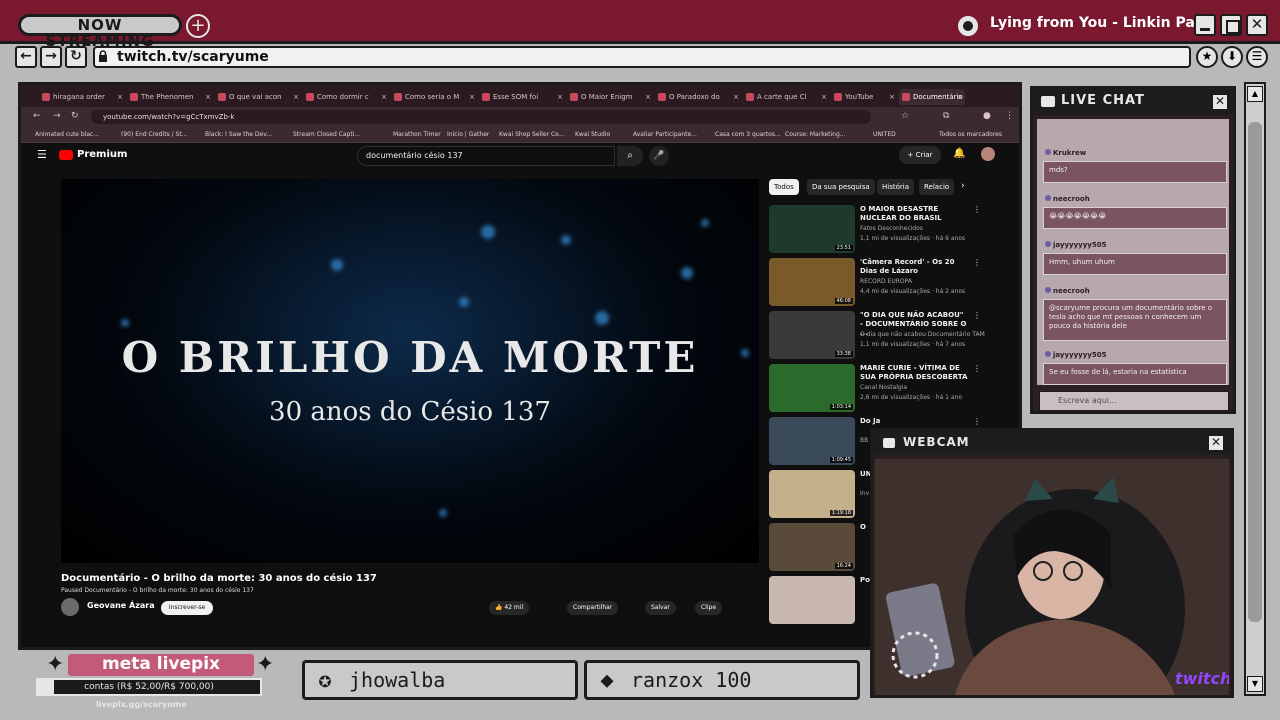  What do you see at coordinates (187, 608) in the screenshot?
I see `subscribe-button: Inscrever-se` at bounding box center [187, 608].